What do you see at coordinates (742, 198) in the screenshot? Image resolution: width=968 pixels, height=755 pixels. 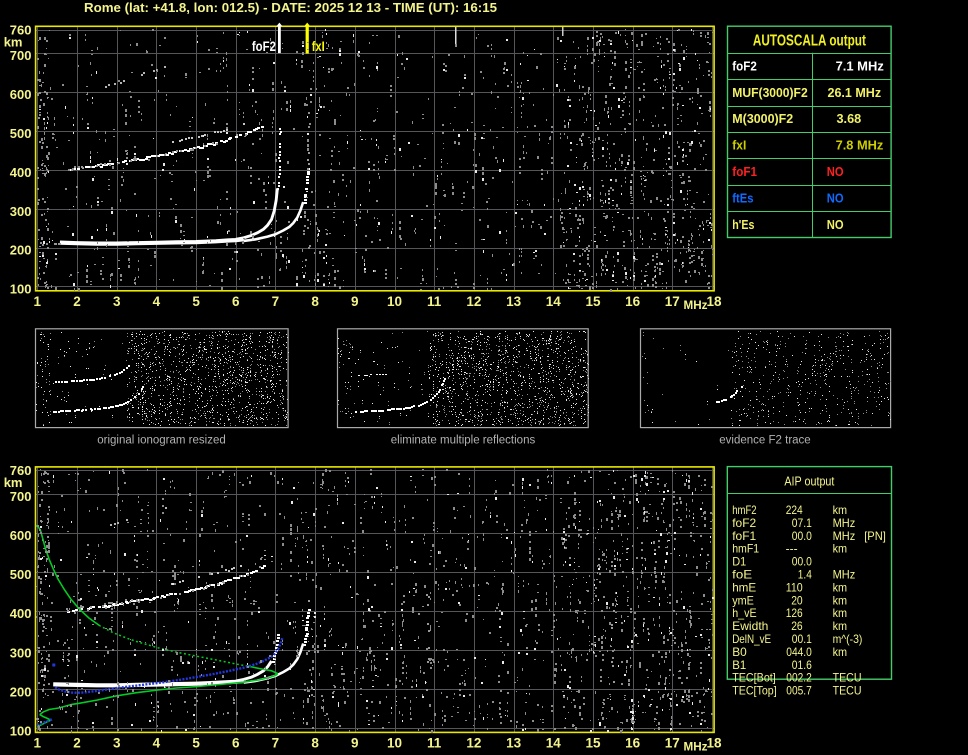 I see `svg-text: ftEs` at bounding box center [742, 198].